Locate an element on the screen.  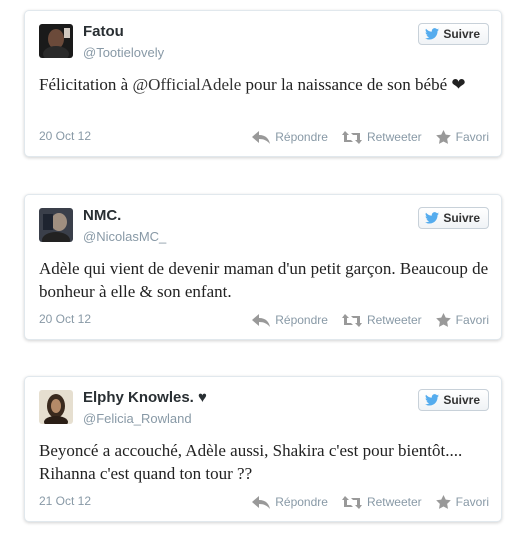
tweet-text-part: Félicitation à is located at coordinates (86, 84).